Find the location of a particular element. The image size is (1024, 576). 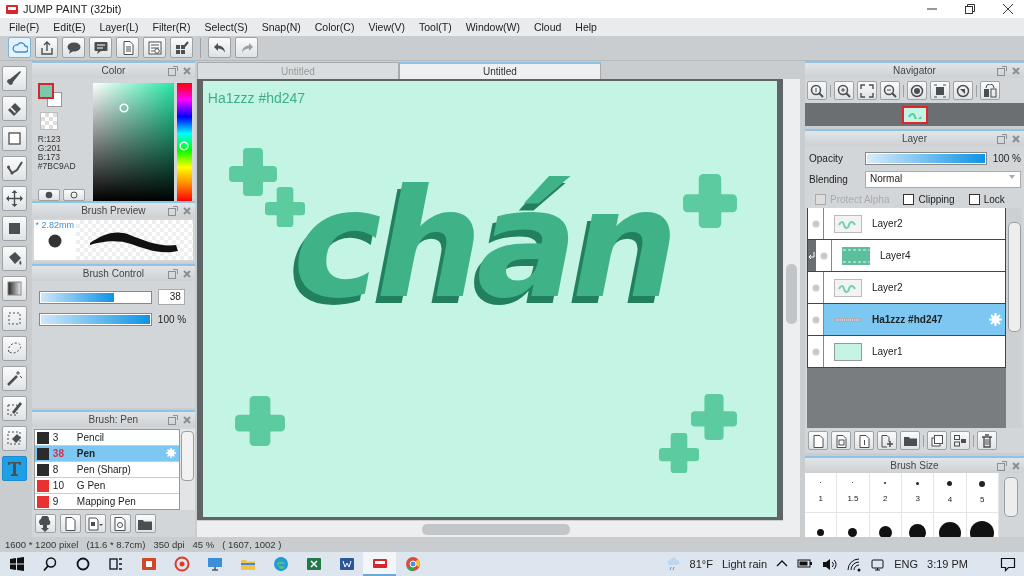

menu-item: Help is located at coordinates (586, 26).